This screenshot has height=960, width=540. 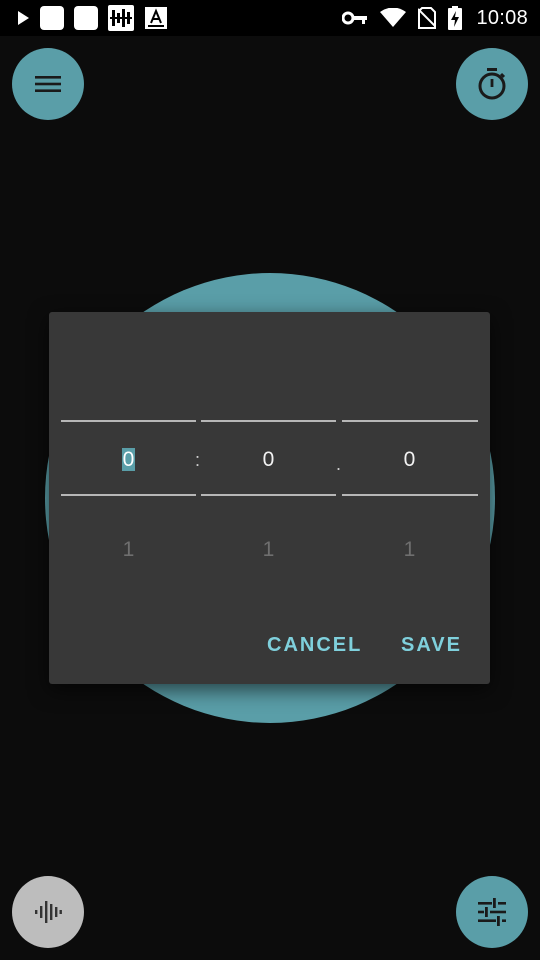 What do you see at coordinates (427, 18) in the screenshot?
I see `no-sim-icon` at bounding box center [427, 18].